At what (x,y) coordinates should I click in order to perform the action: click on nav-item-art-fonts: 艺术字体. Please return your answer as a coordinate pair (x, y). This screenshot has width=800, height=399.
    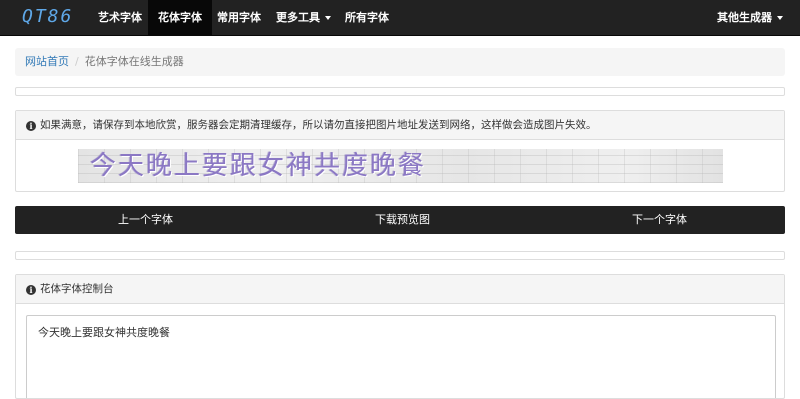
    Looking at the image, I should click on (120, 17).